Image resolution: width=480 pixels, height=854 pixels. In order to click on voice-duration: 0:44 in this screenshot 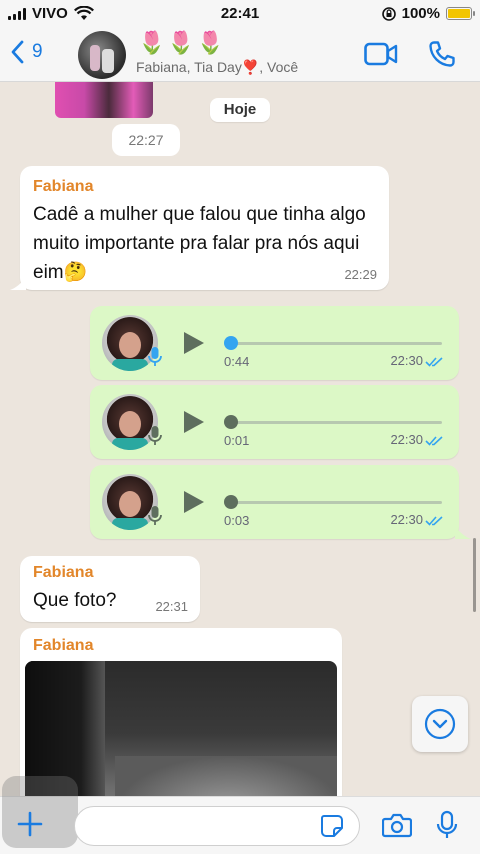, I will do `click(237, 361)`.